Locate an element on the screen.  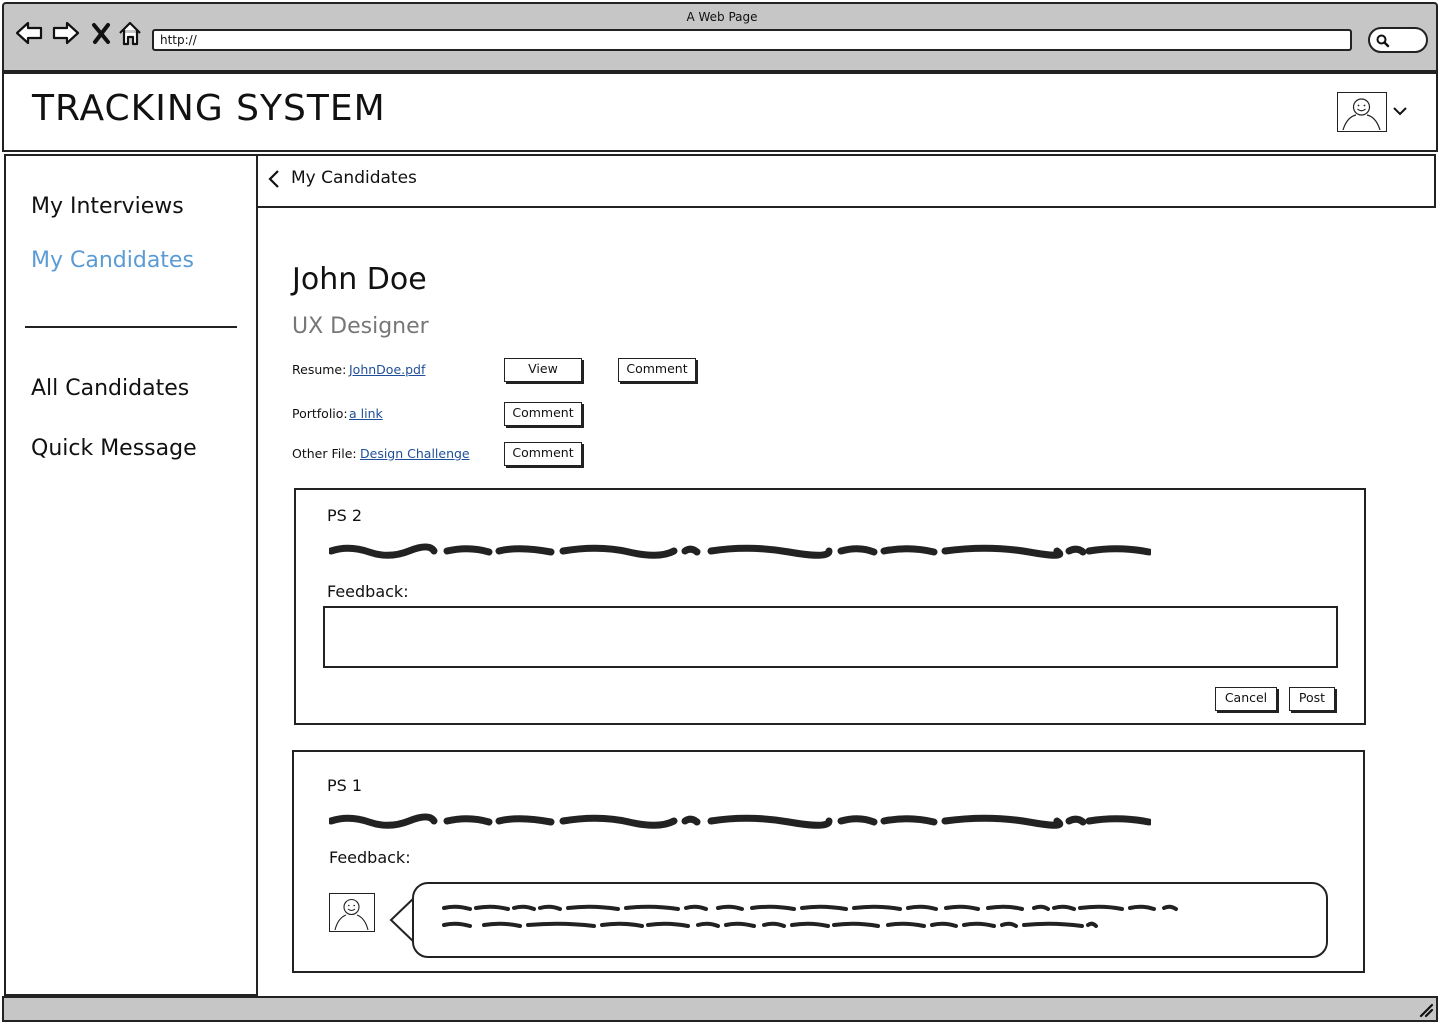
resize-grip-icon is located at coordinates (1426, 1010).